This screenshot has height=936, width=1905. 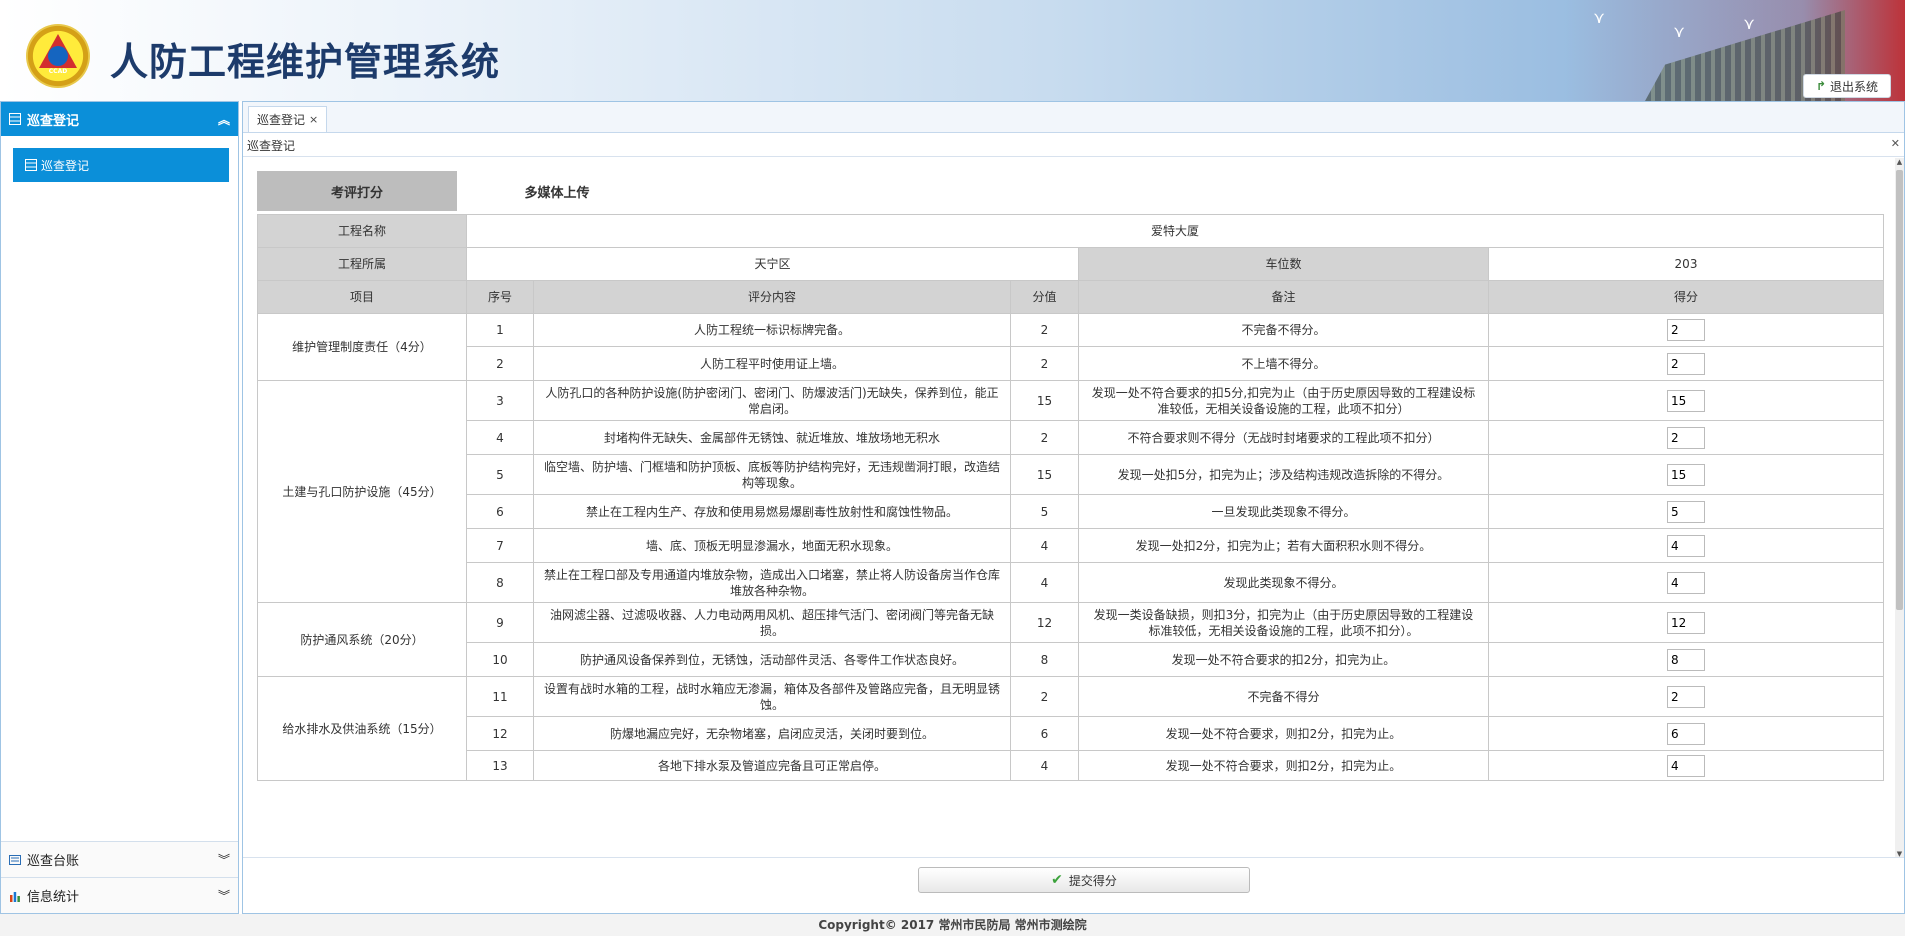 I want to click on row-number-cell: 4, so click(x=500, y=437).